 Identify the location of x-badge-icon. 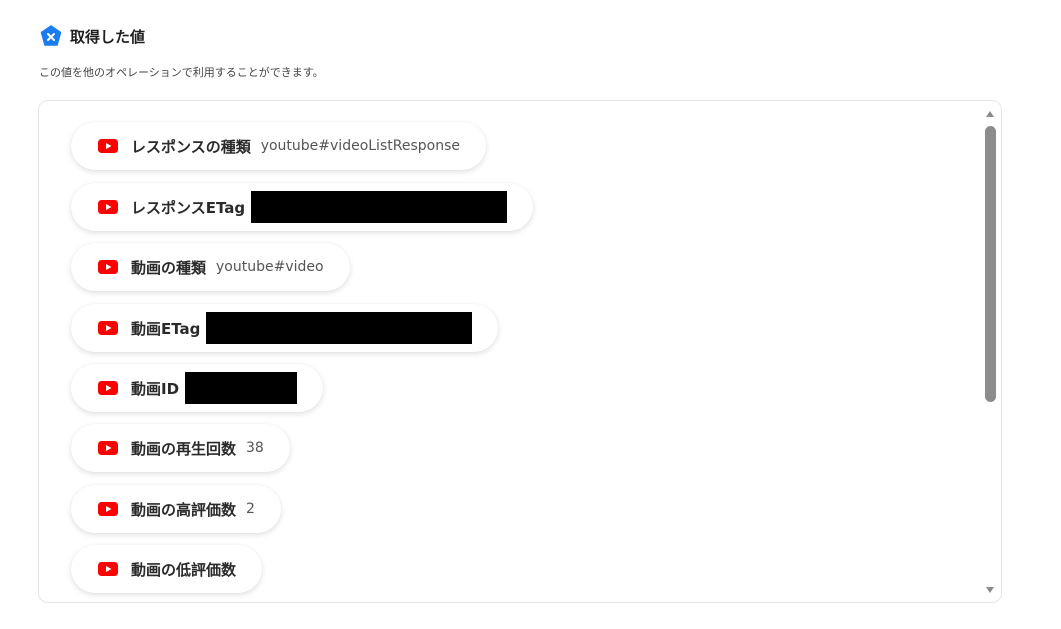
(51, 36).